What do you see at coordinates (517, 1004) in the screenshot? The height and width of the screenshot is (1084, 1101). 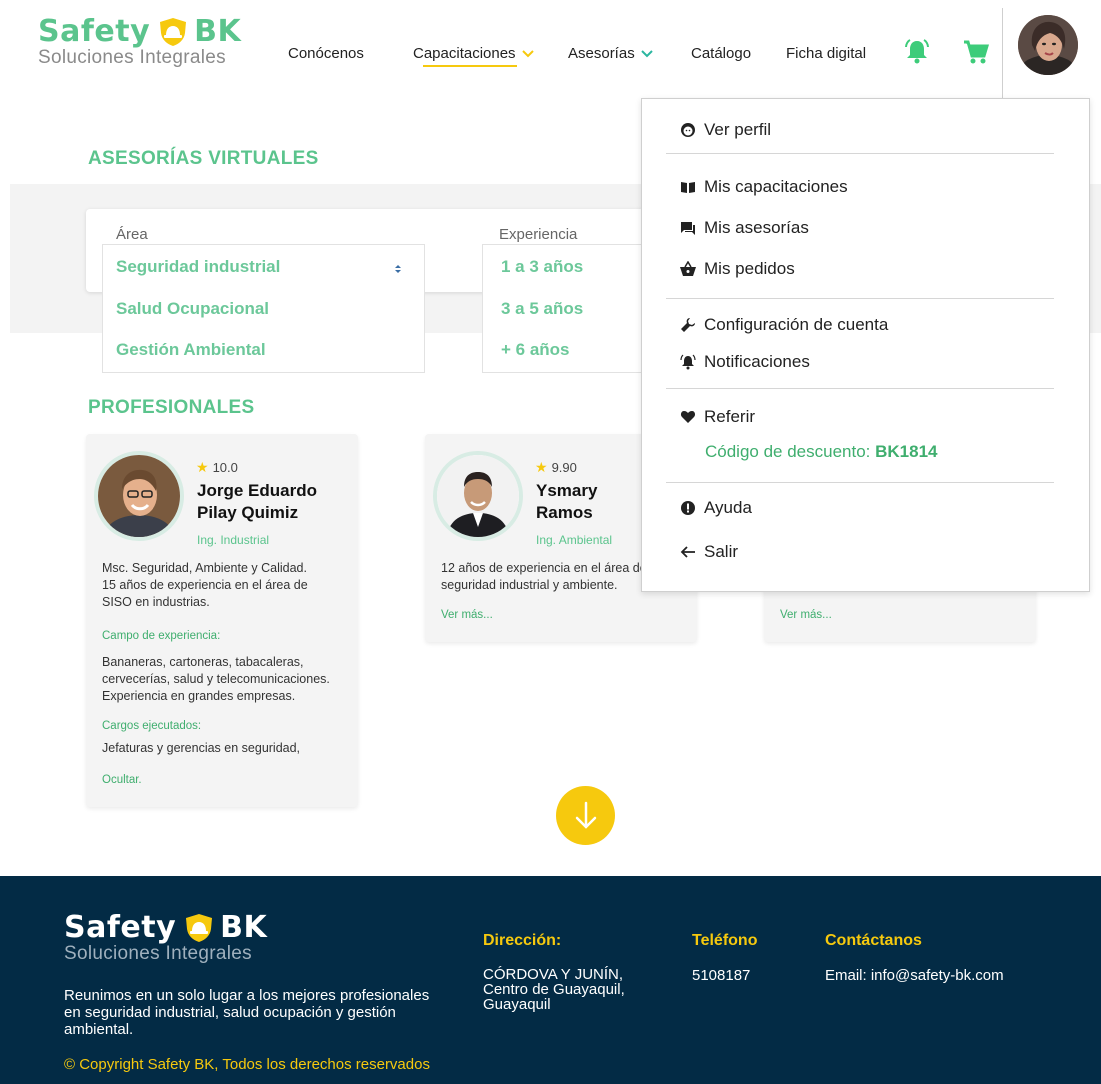 I see `address-line: Guayaquil` at bounding box center [517, 1004].